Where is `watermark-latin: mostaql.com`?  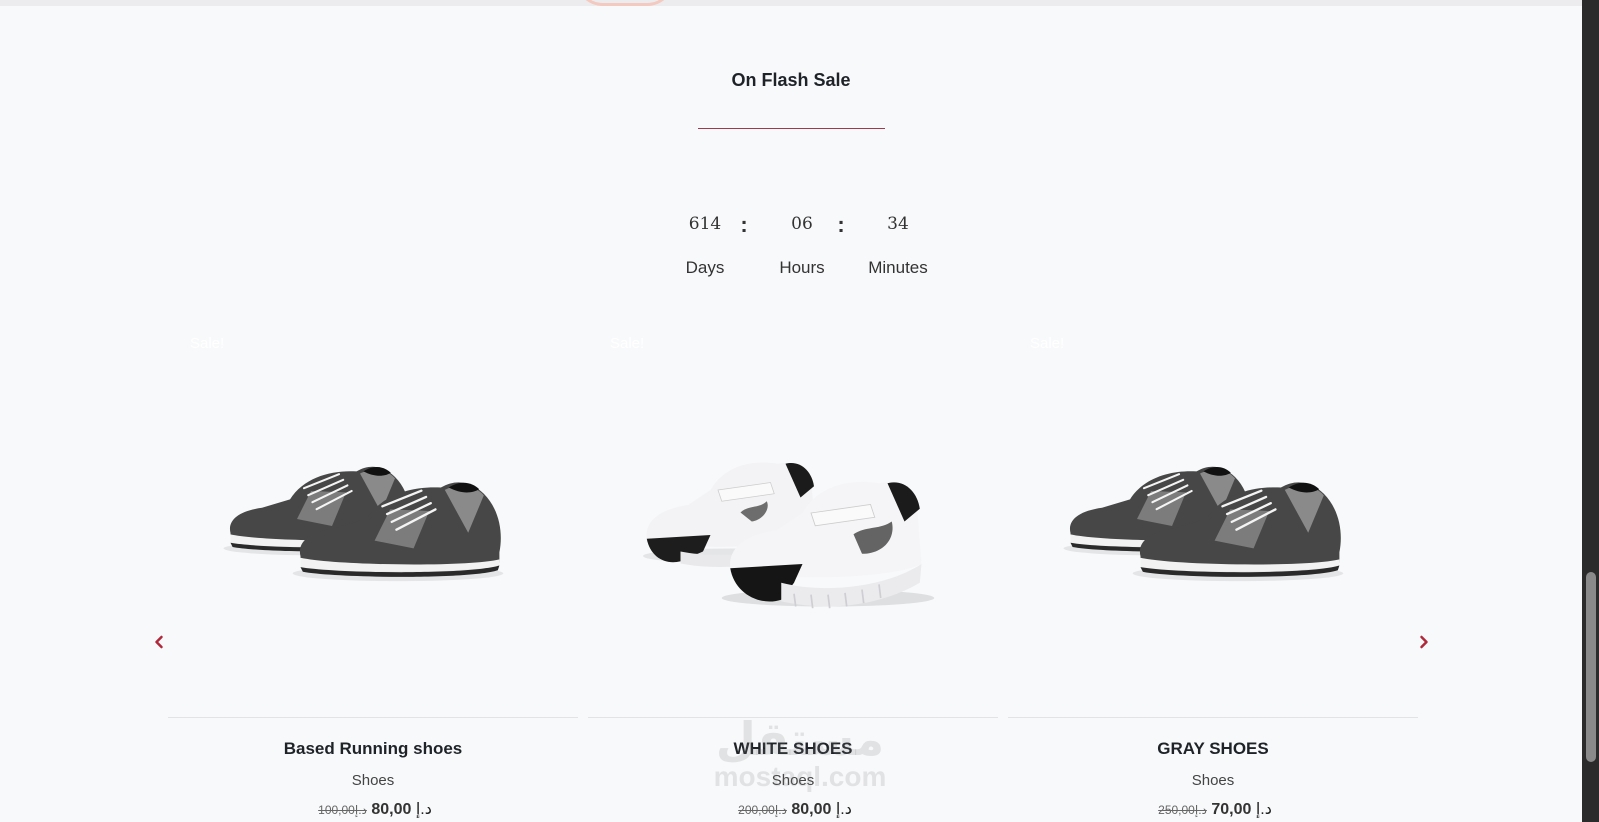
watermark-latin: mostaql.com is located at coordinates (800, 776).